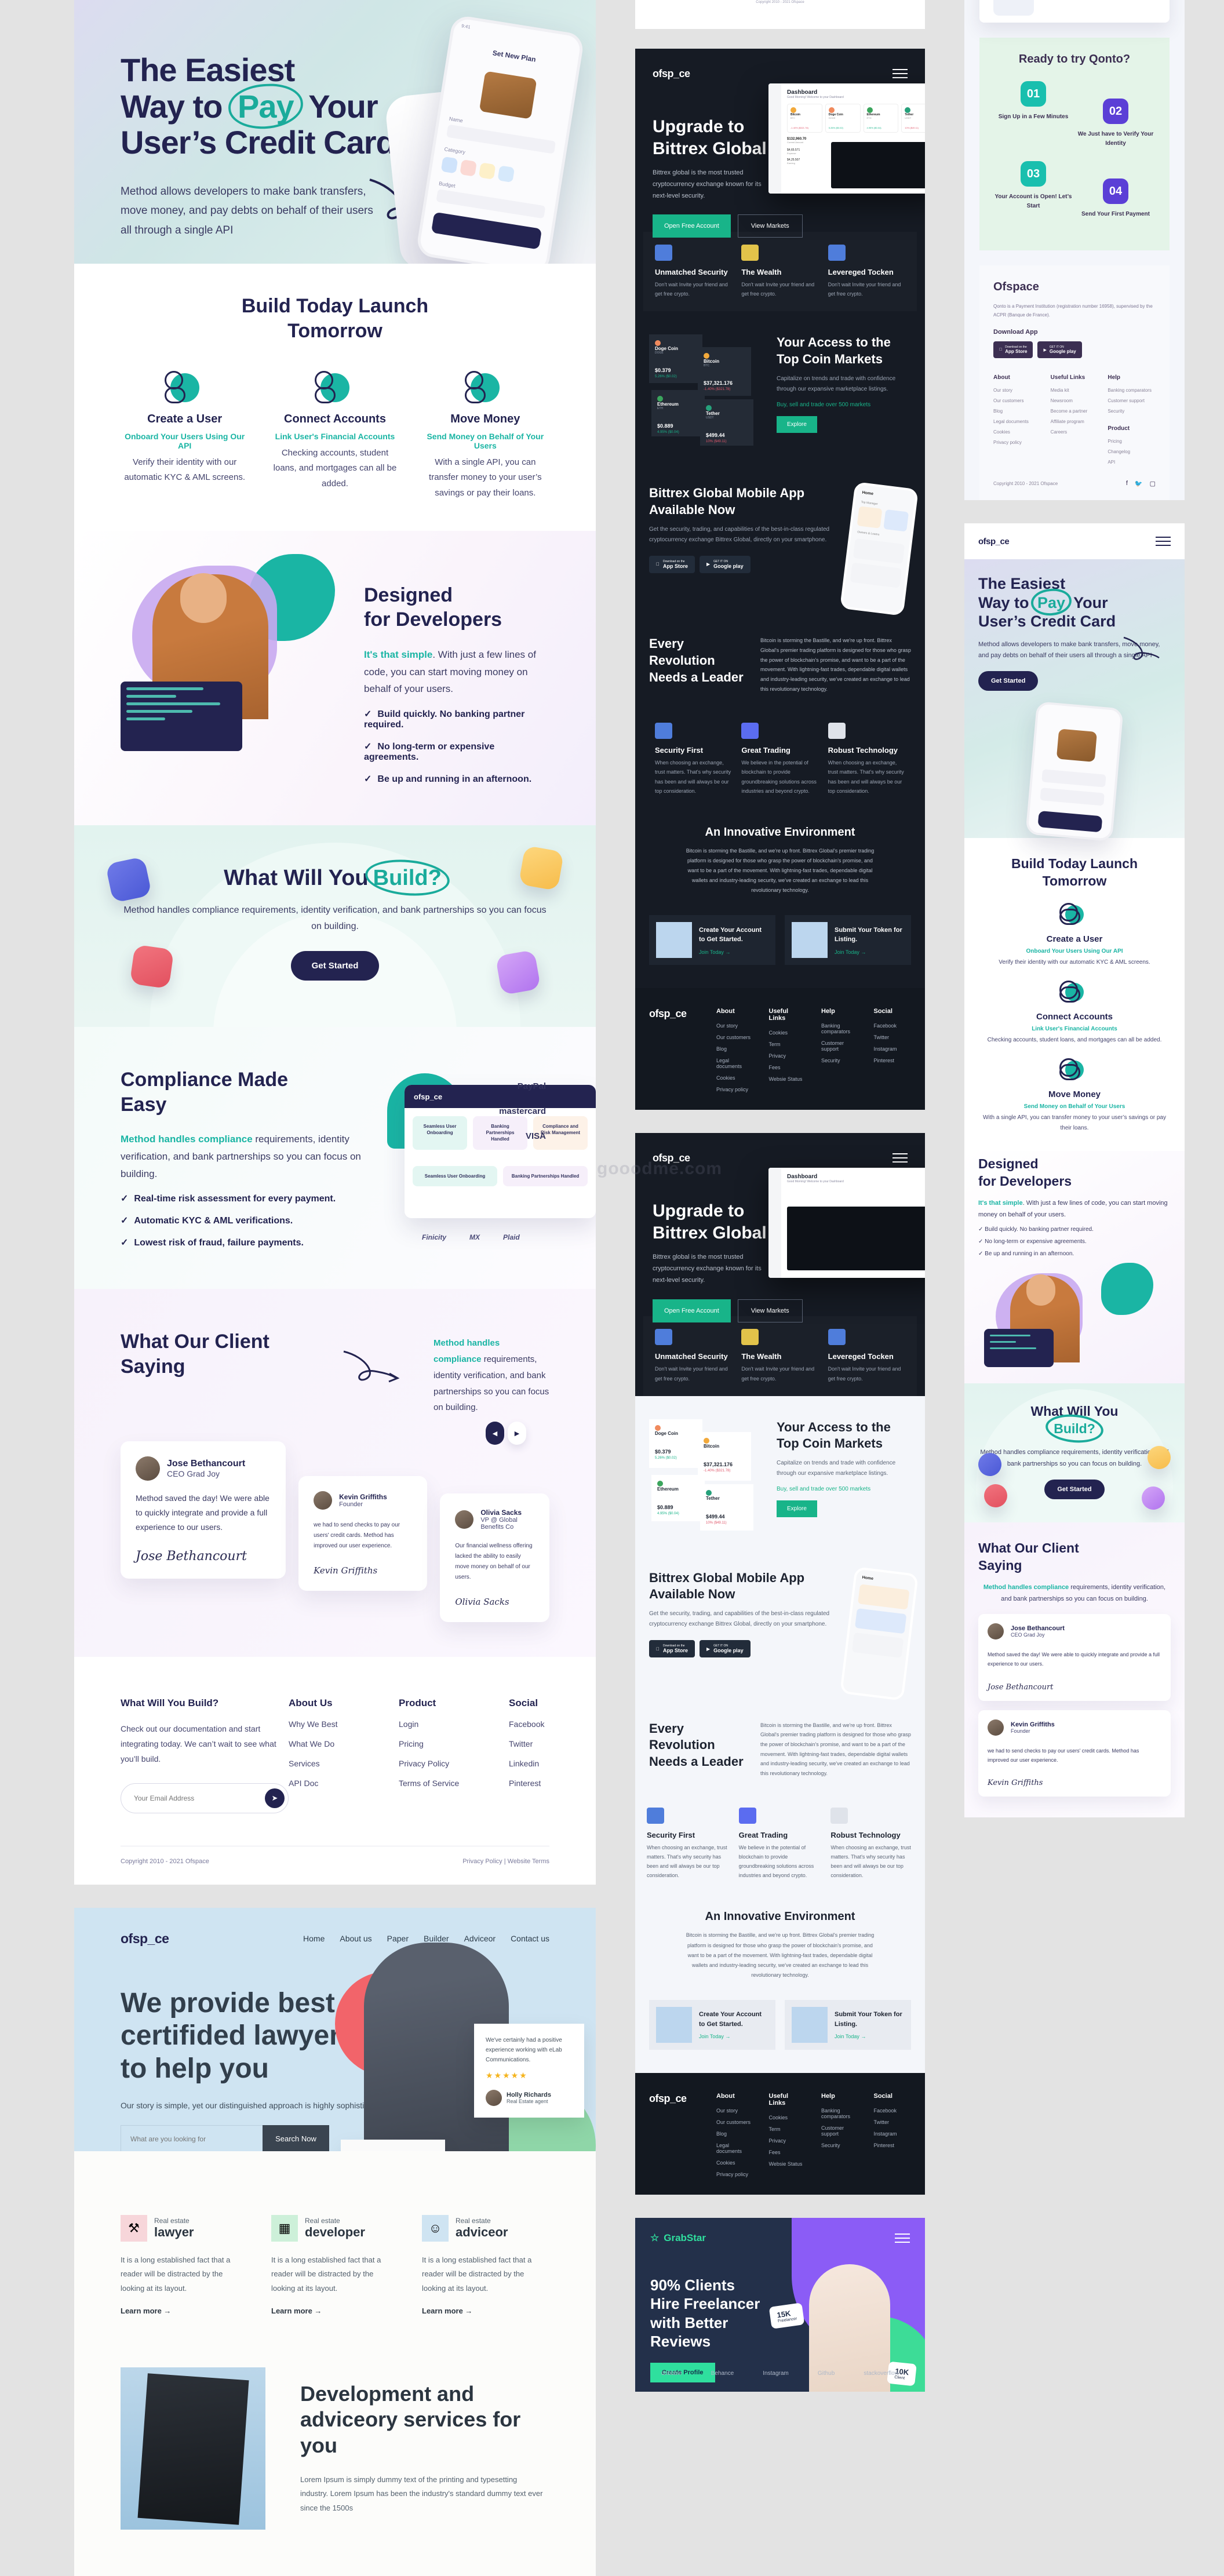 The height and width of the screenshot is (2576, 1224). I want to click on email-field, so click(200, 1798).